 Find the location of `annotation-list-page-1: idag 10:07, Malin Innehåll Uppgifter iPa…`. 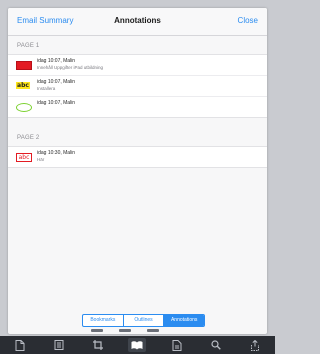

annotation-list-page-1: idag 10:07, Malin Innehåll Uppgifter iPa… is located at coordinates (137, 86).